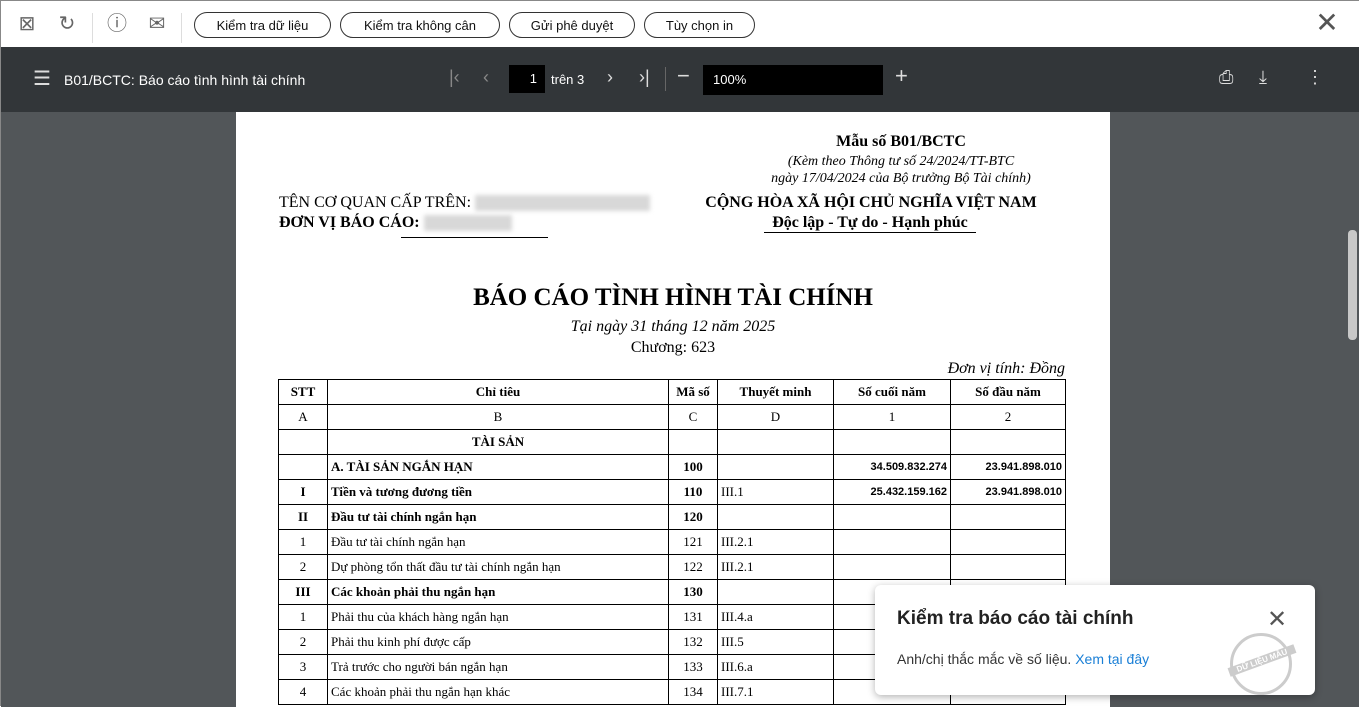 The height and width of the screenshot is (712, 1359). I want to click on code-cell: 130, so click(693, 592).